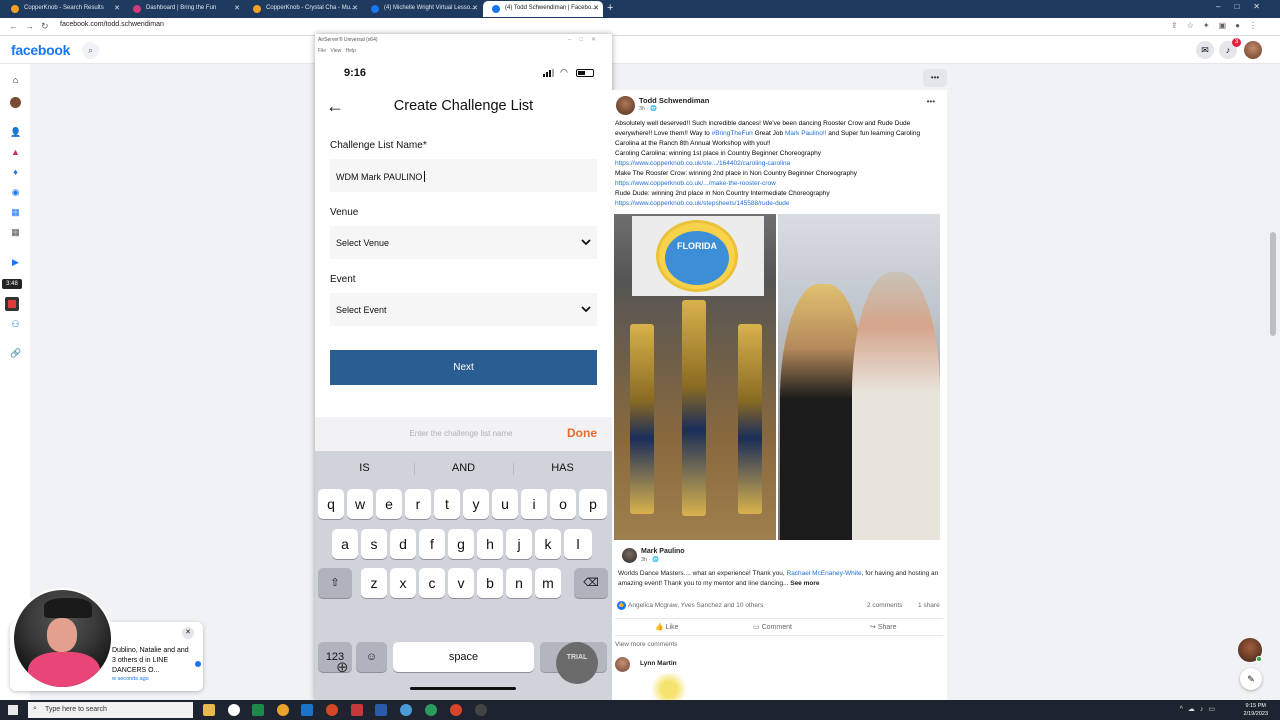  Describe the element at coordinates (935, 78) in the screenshot. I see `profile-more-button: •••` at that location.